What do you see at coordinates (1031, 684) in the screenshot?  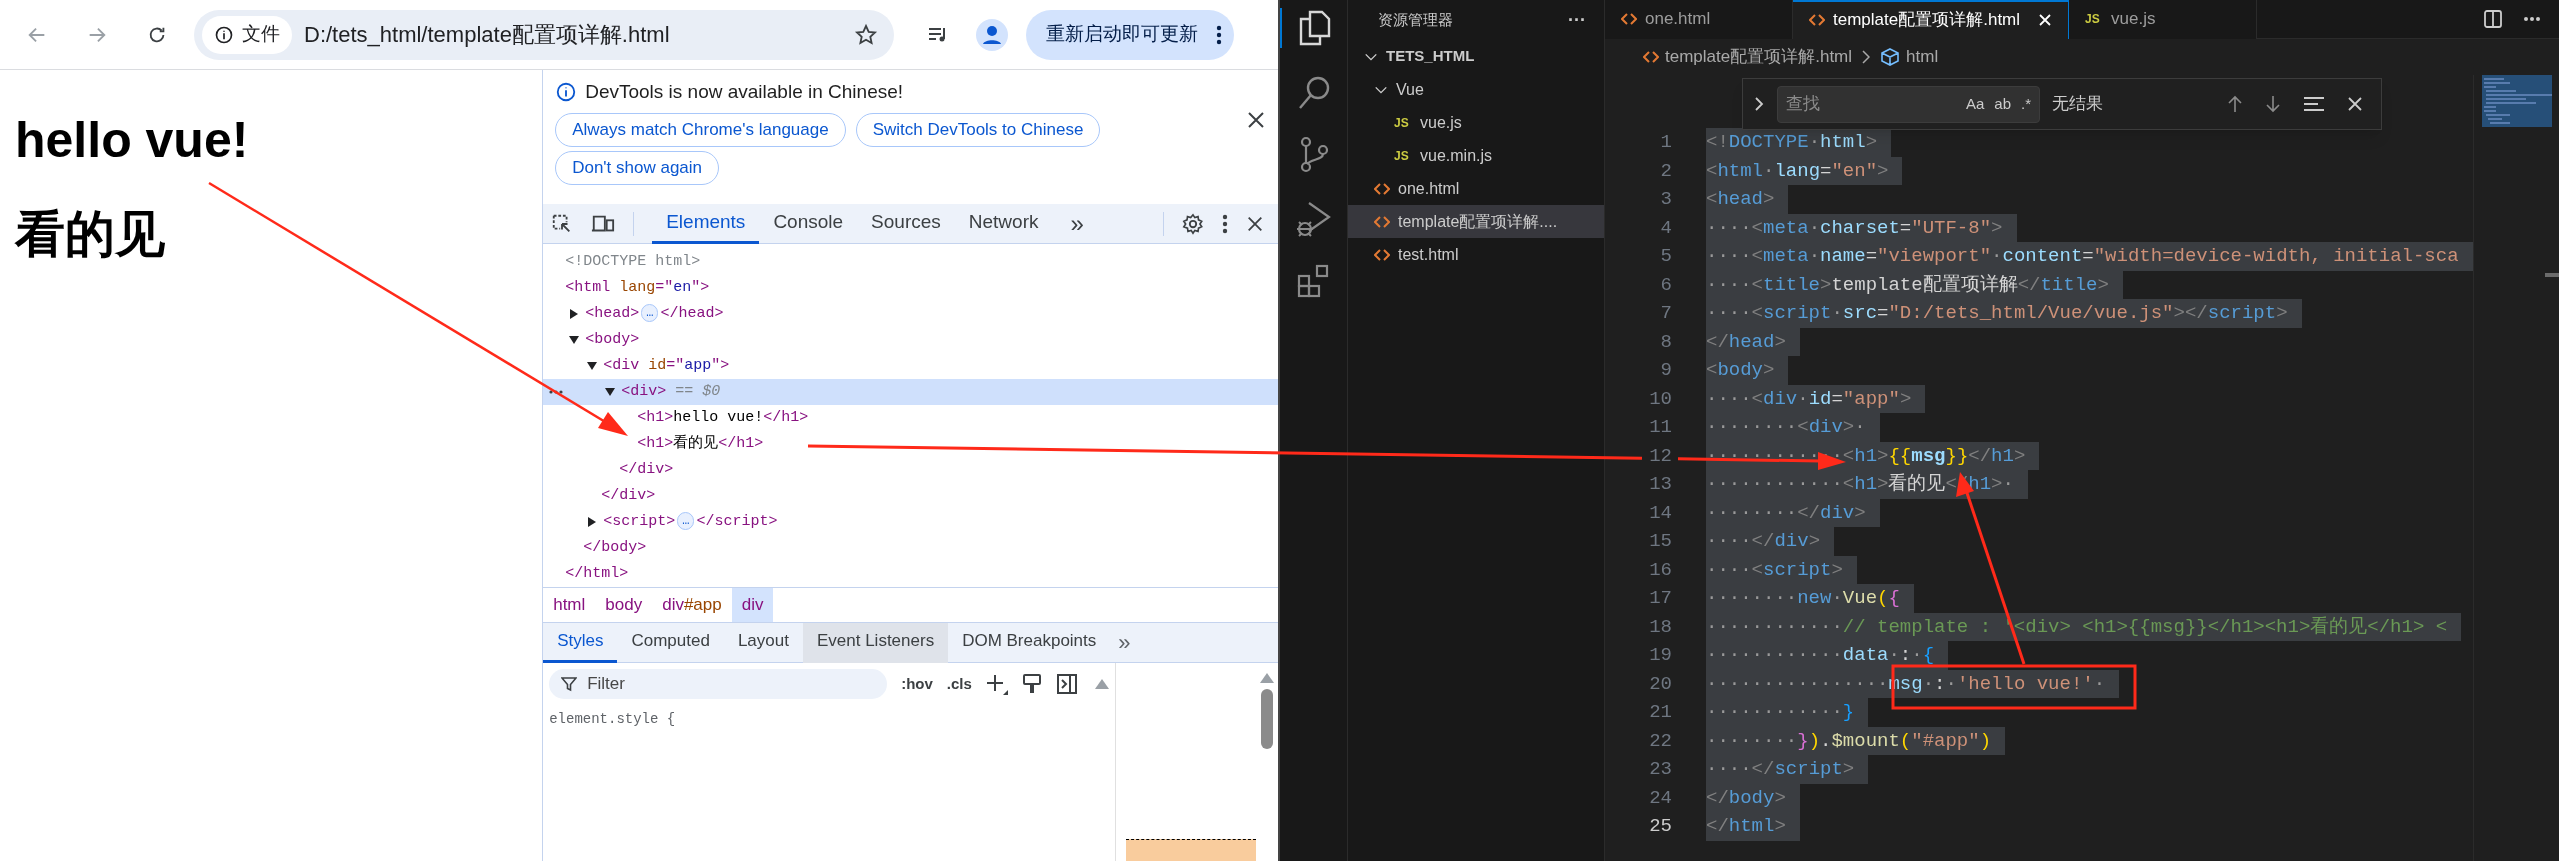 I see `paint-brush-icon` at bounding box center [1031, 684].